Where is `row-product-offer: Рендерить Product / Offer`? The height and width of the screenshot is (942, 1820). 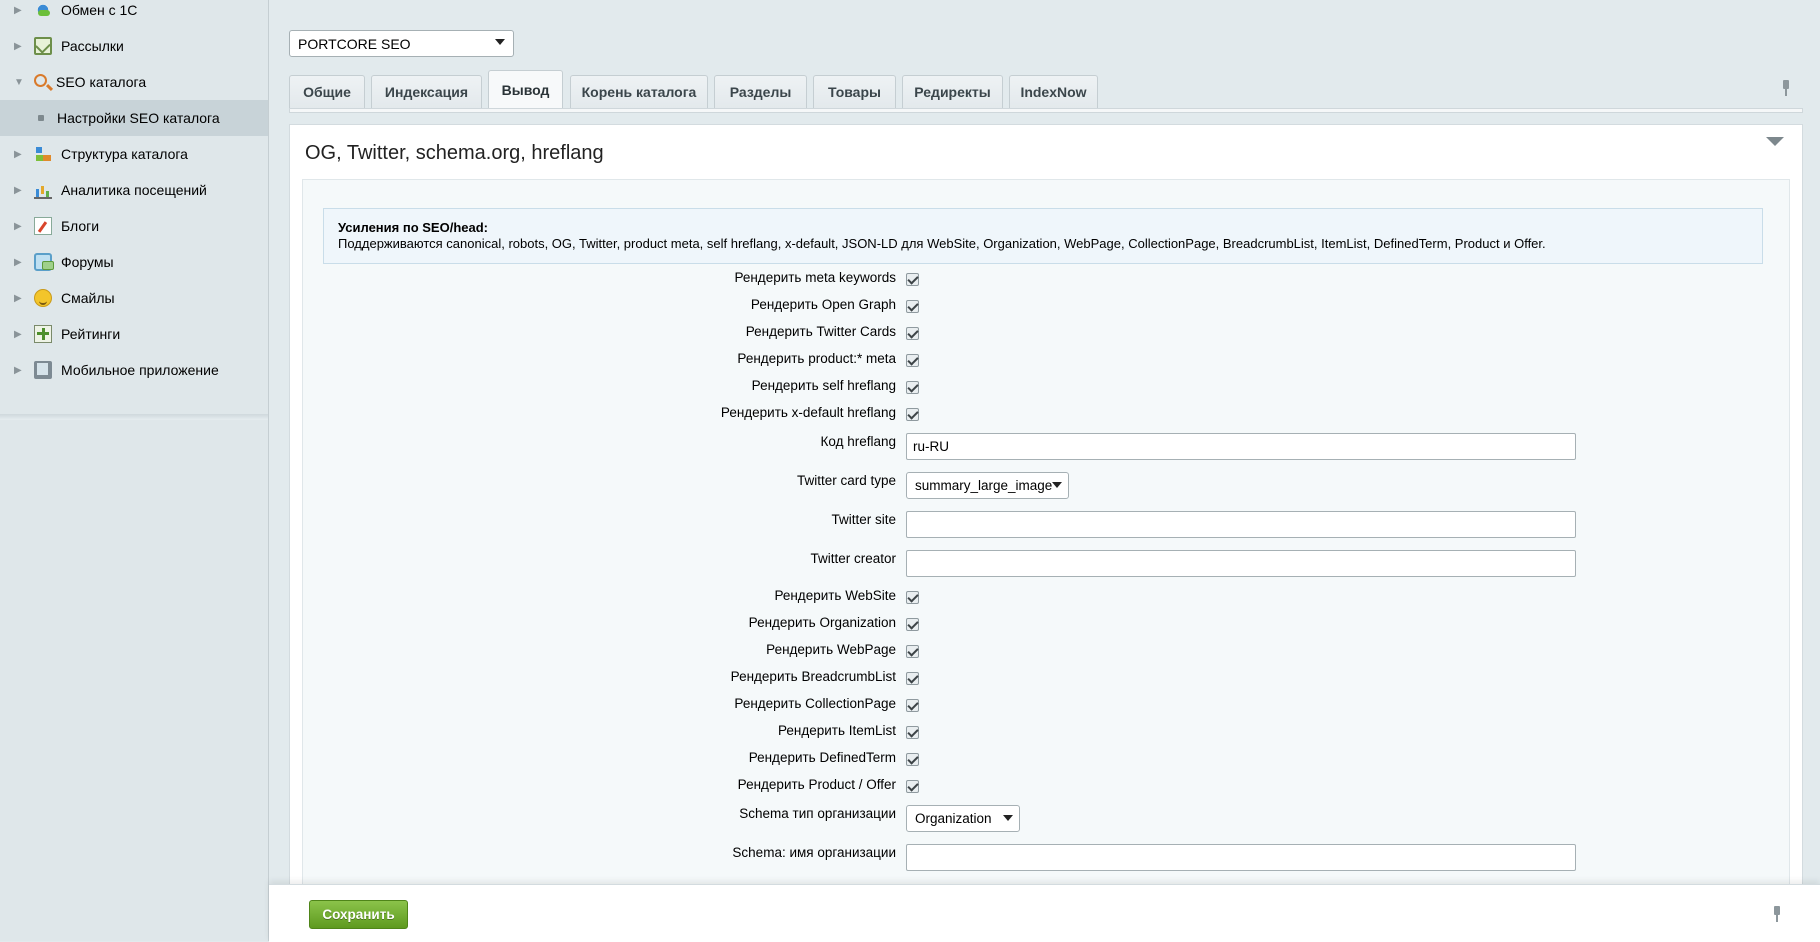 row-product-offer: Рендерить Product / Offer is located at coordinates (1047, 786).